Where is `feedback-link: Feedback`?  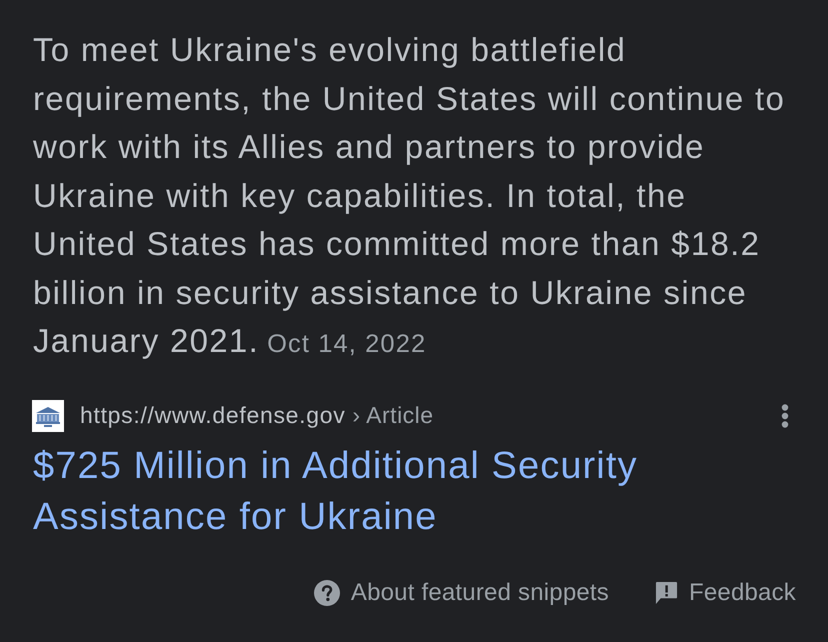 feedback-link: Feedback is located at coordinates (742, 593).